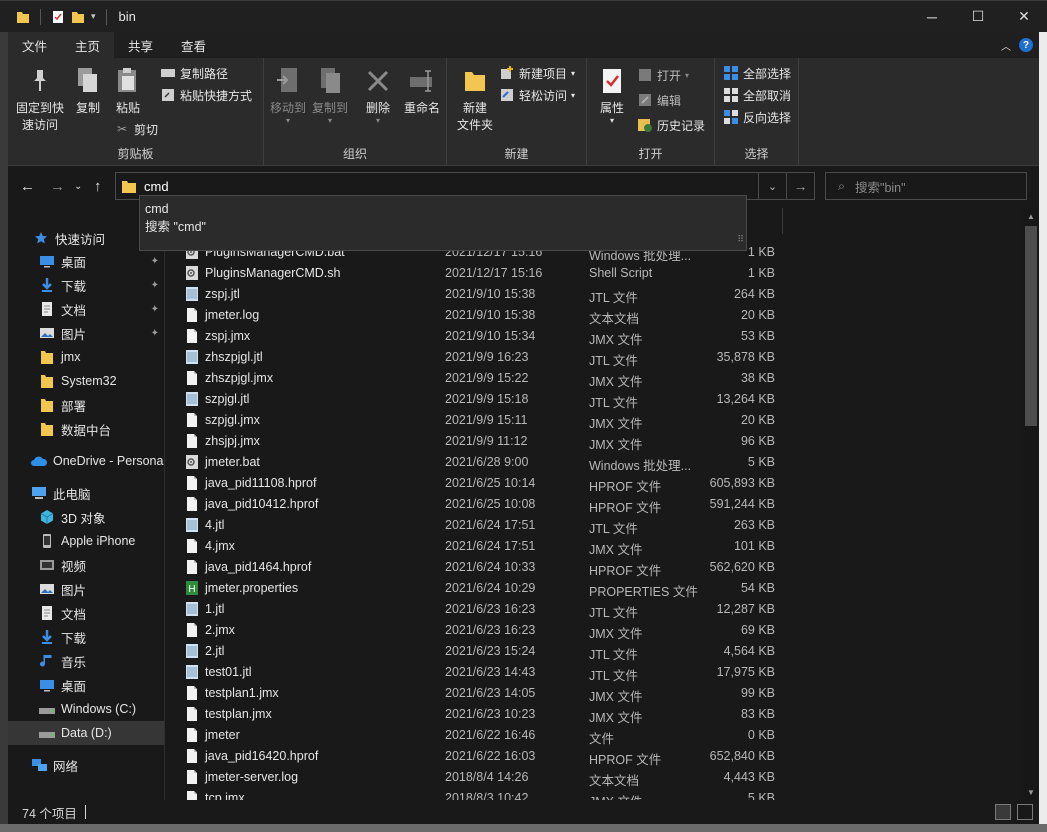  What do you see at coordinates (35, 45) in the screenshot?
I see `tab-file: 文件` at bounding box center [35, 45].